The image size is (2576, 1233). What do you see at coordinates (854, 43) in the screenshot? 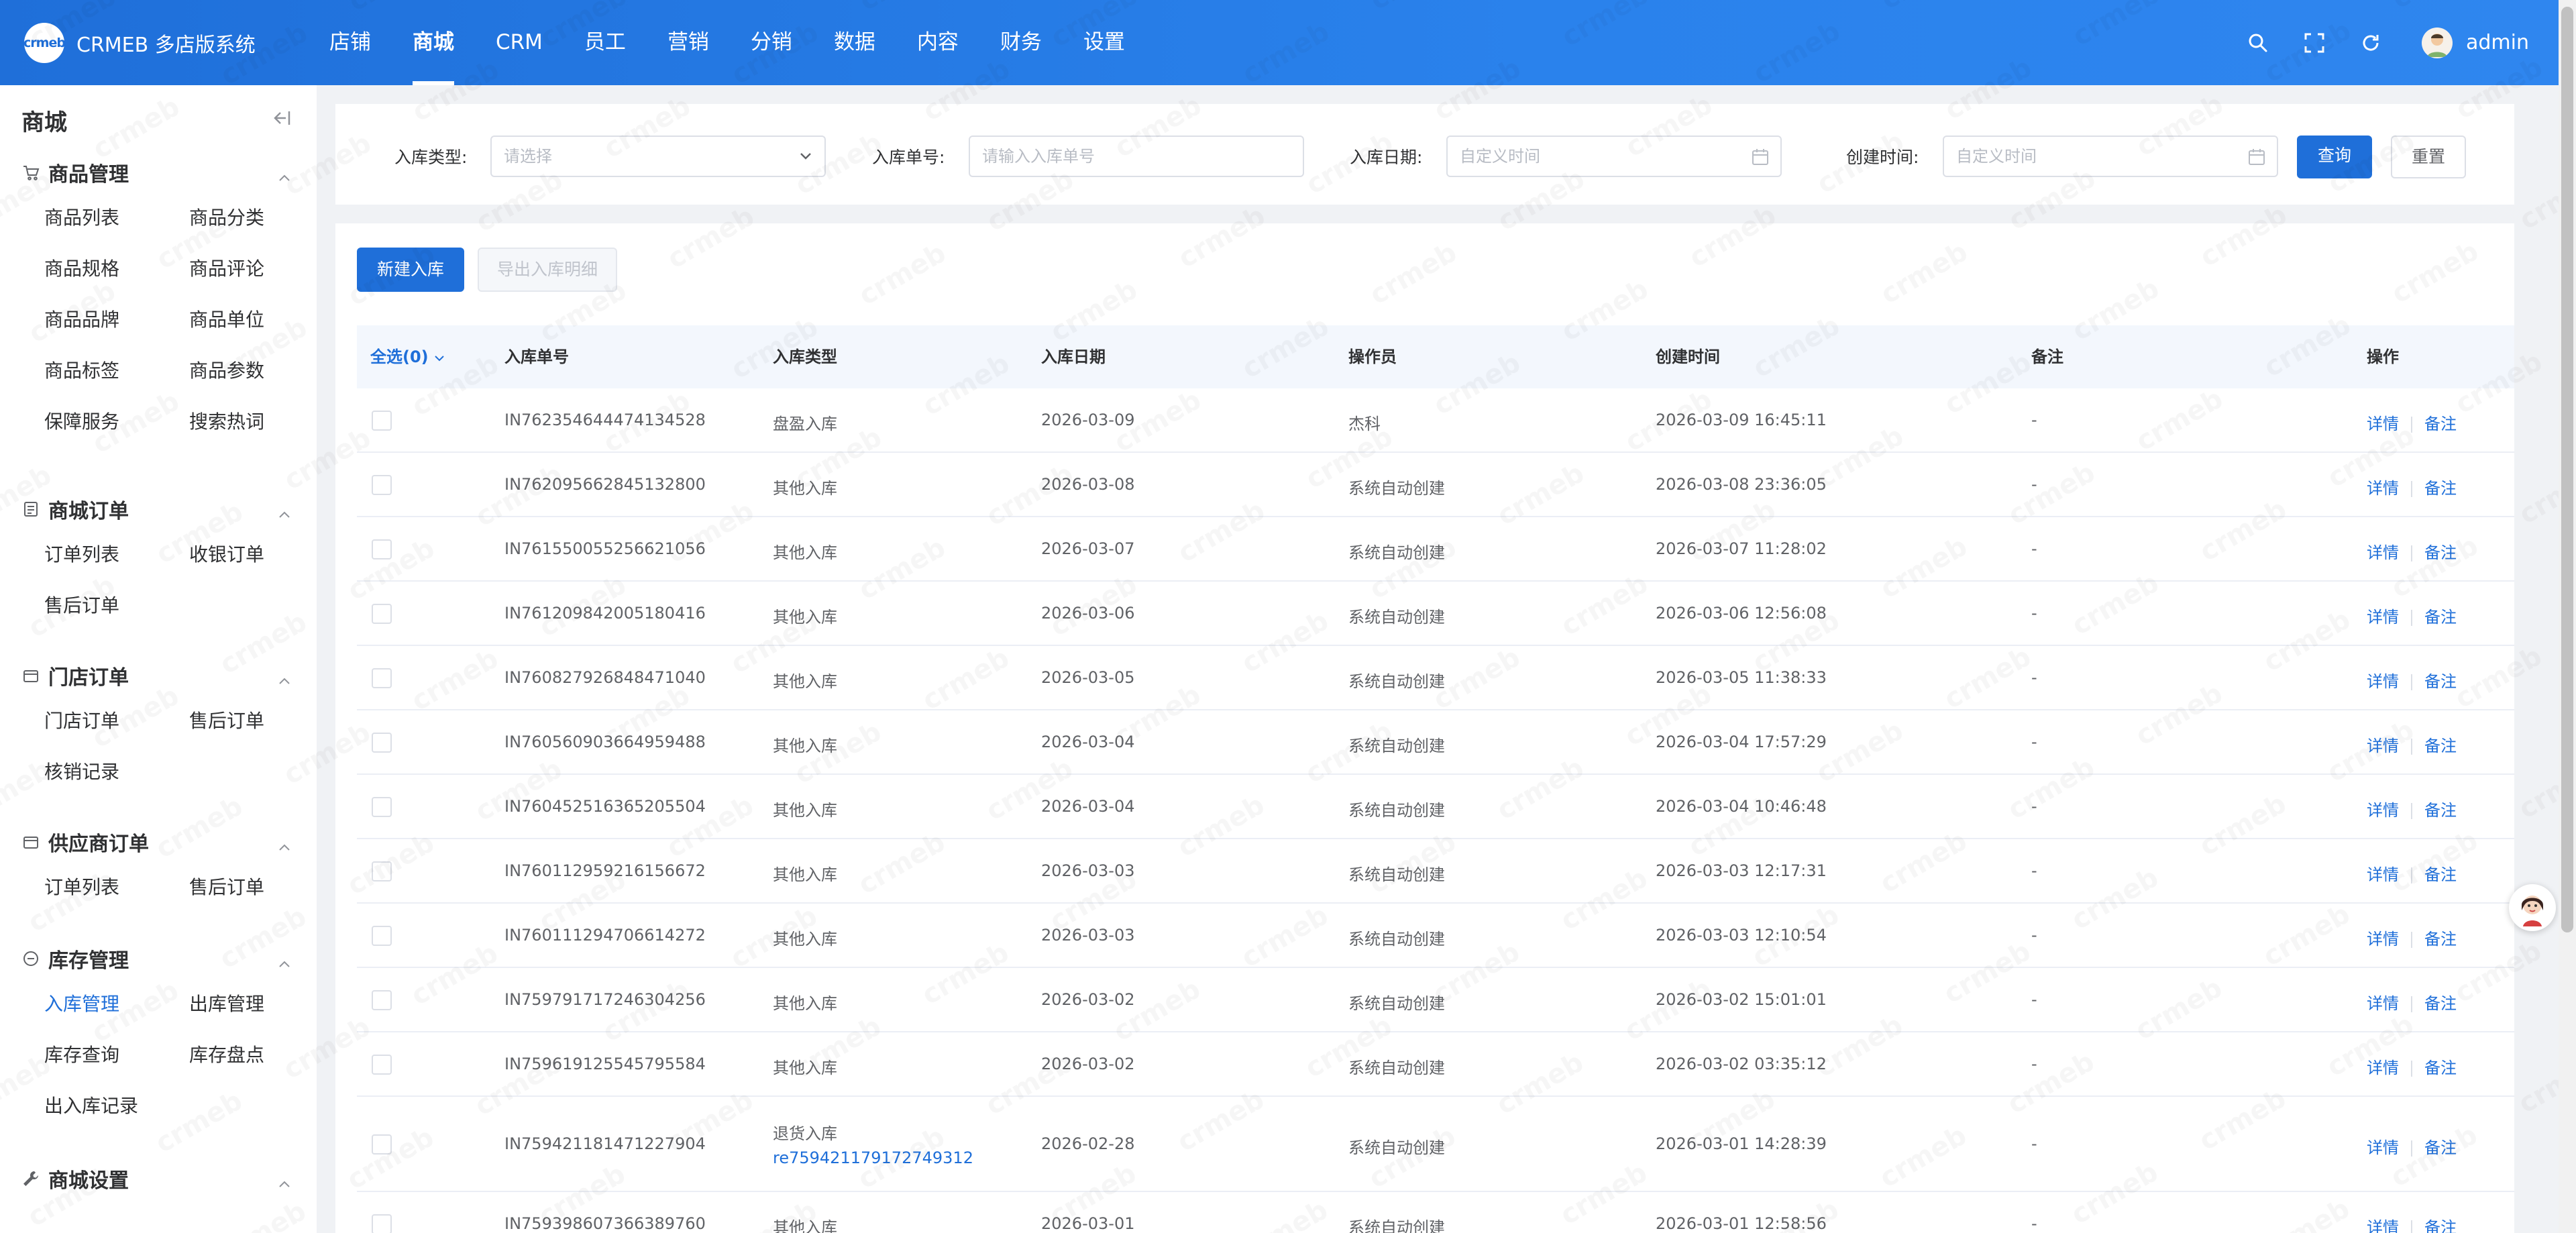
I see `top-nav-item: 数据` at bounding box center [854, 43].